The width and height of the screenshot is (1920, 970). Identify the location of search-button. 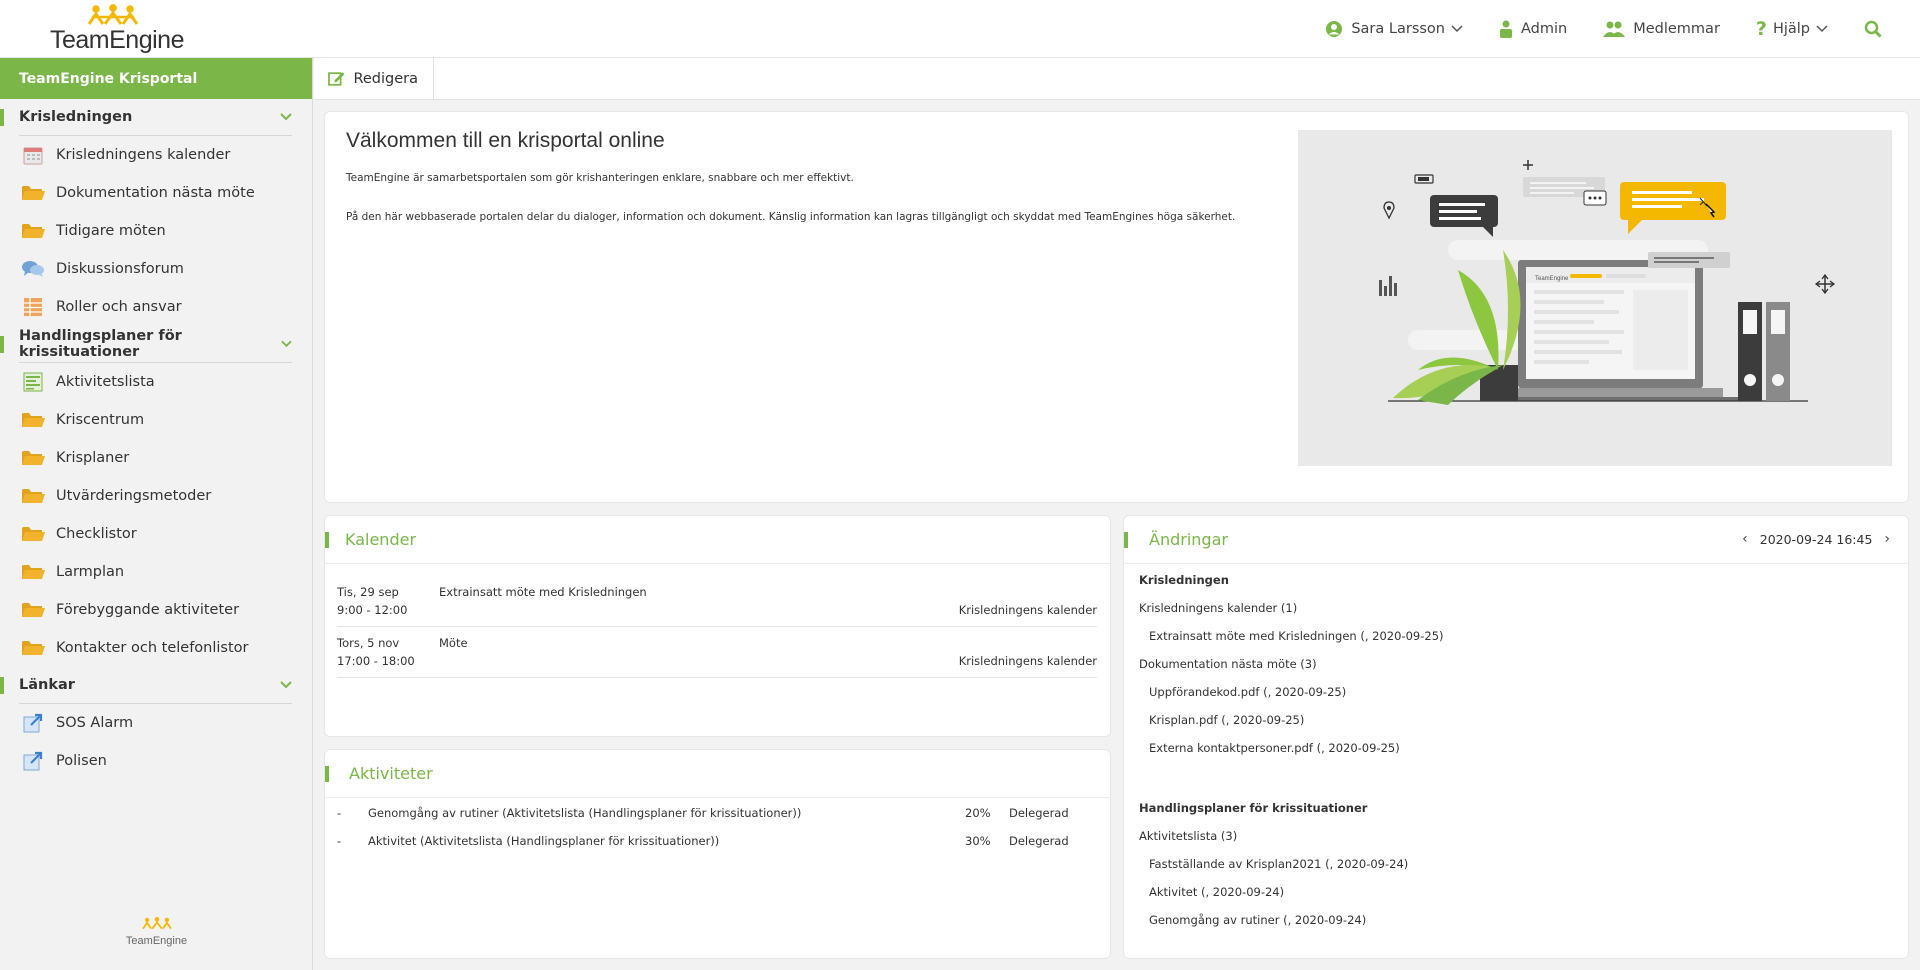
(1877, 29).